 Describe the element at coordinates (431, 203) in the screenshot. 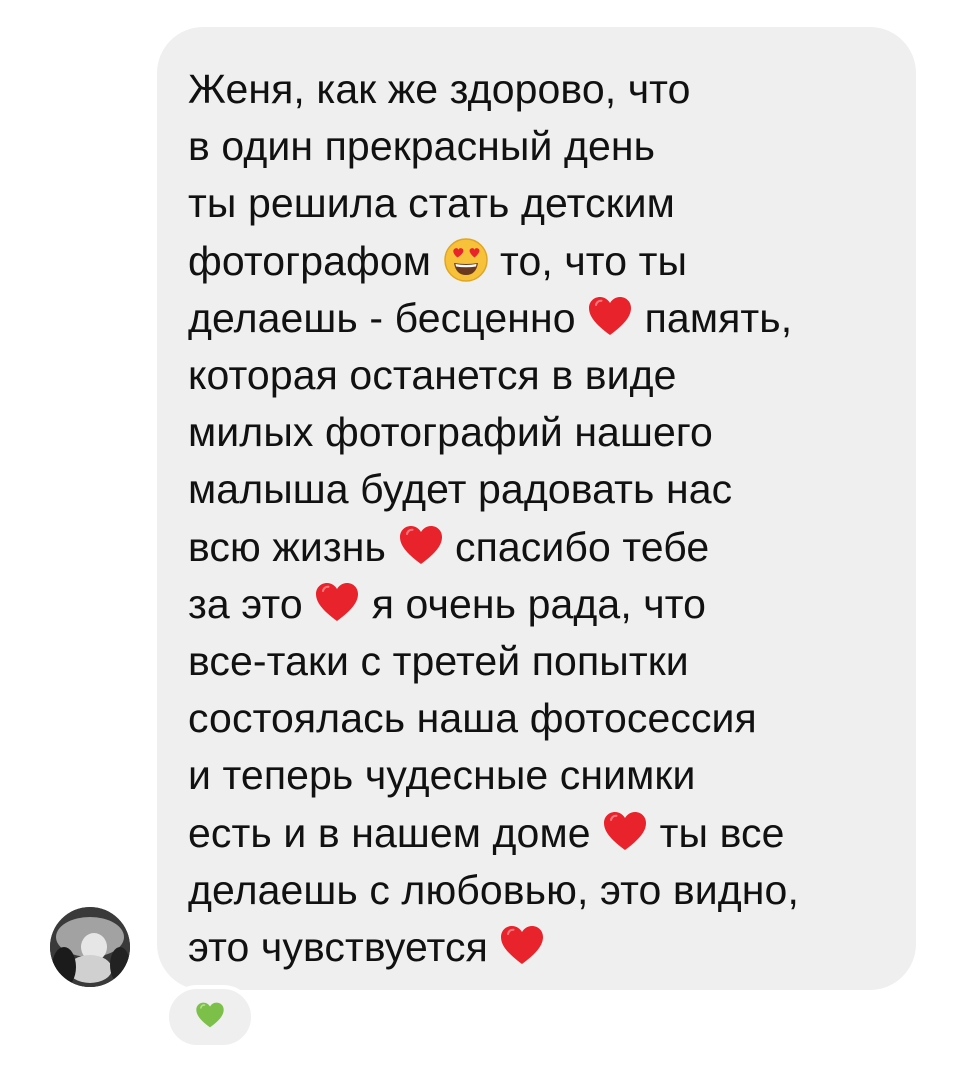

I see `message-line: ты решила стать детским` at that location.